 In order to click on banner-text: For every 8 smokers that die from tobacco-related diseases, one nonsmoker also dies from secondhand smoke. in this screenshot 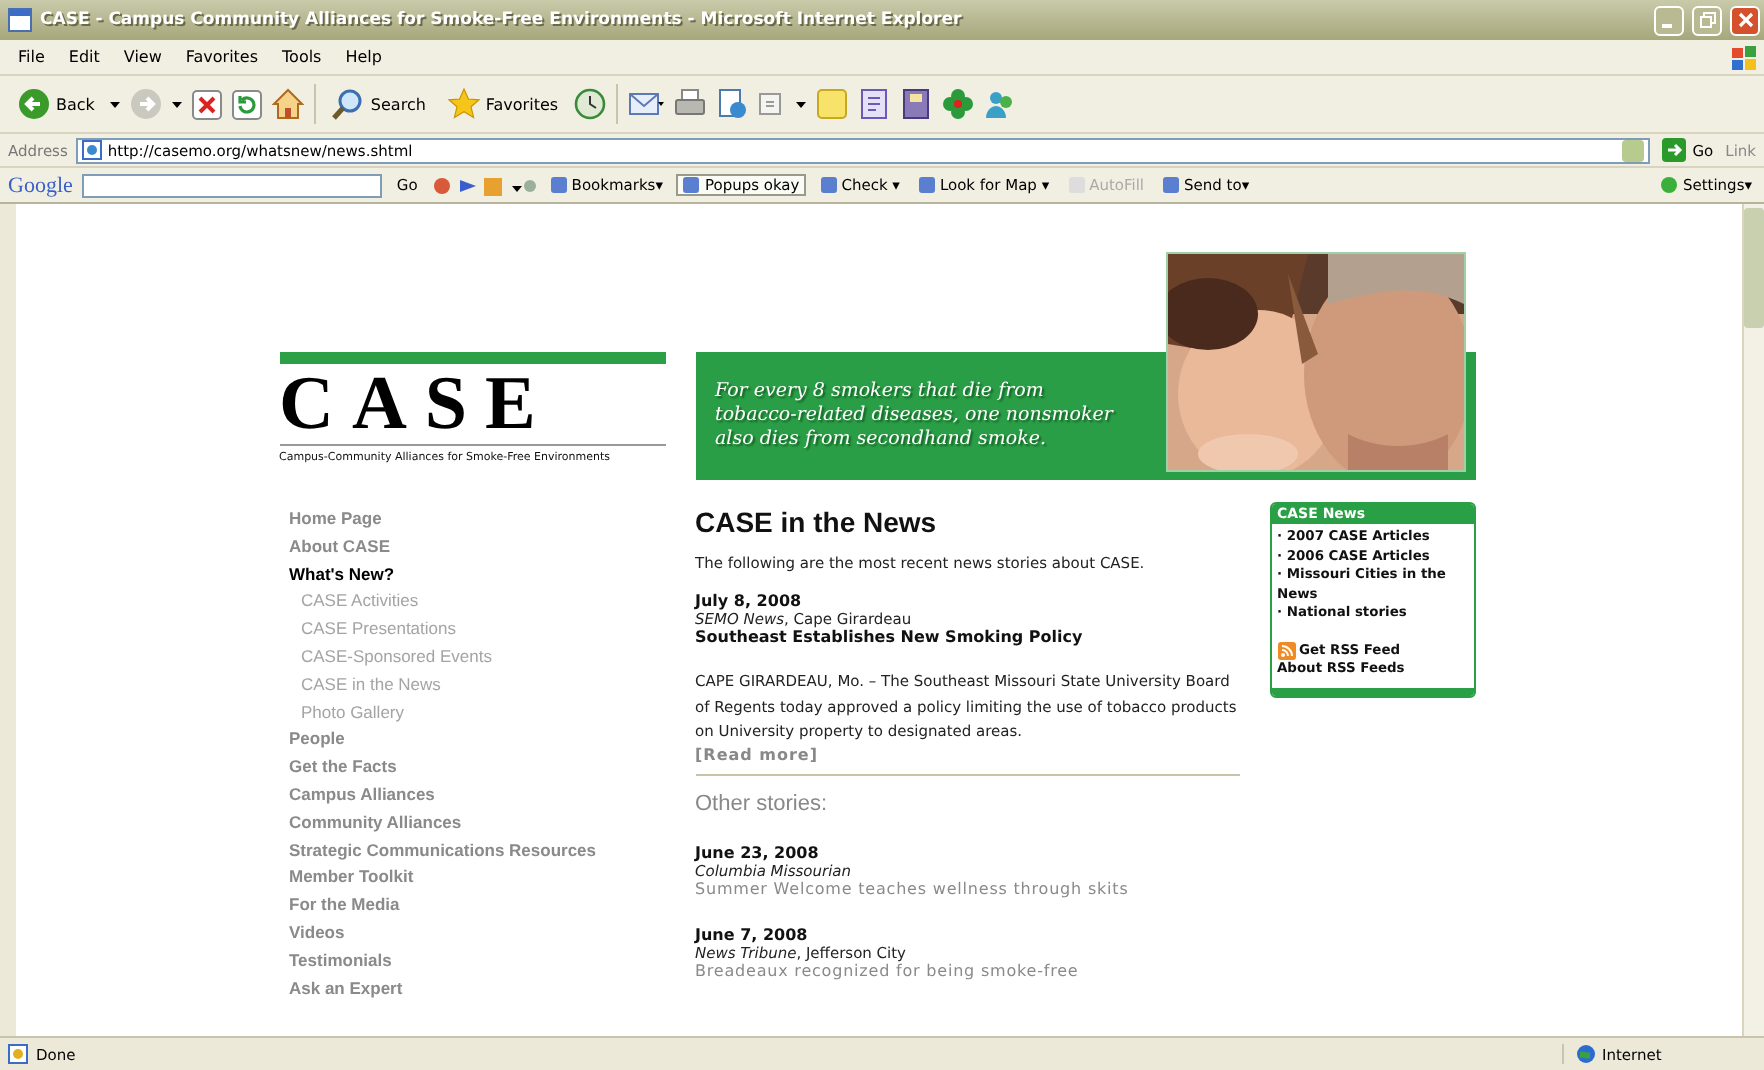, I will do `click(915, 416)`.